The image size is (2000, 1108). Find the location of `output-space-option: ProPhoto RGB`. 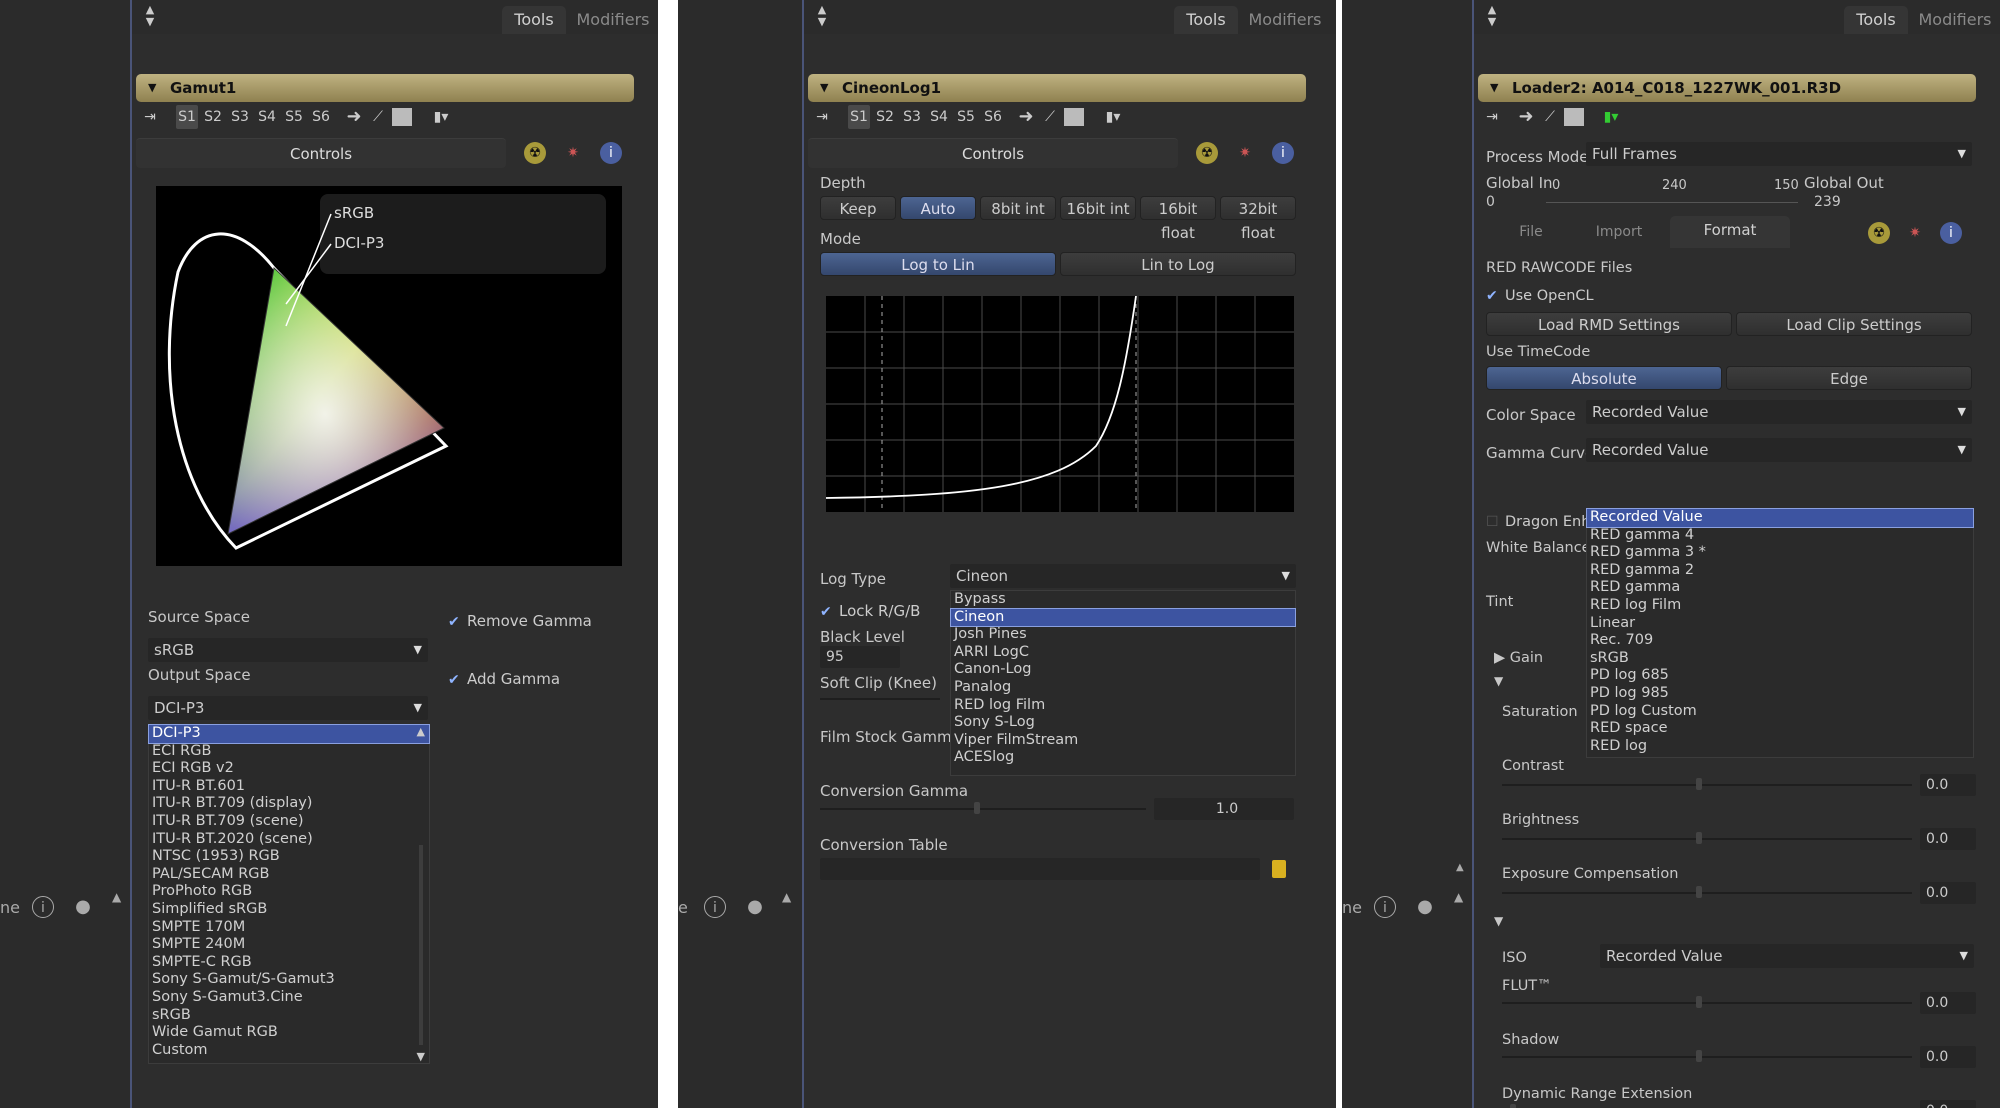

output-space-option: ProPhoto RGB is located at coordinates (289, 892).